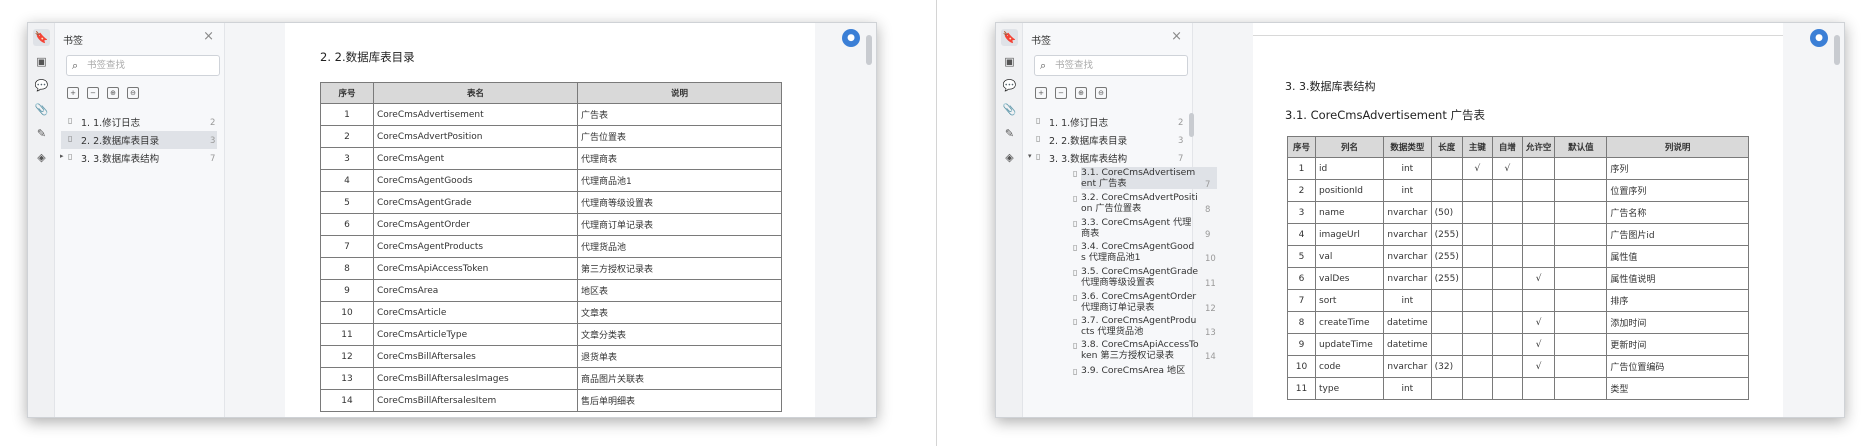 The image size is (1875, 446). I want to click on table-cell: 代理商表, so click(679, 158).